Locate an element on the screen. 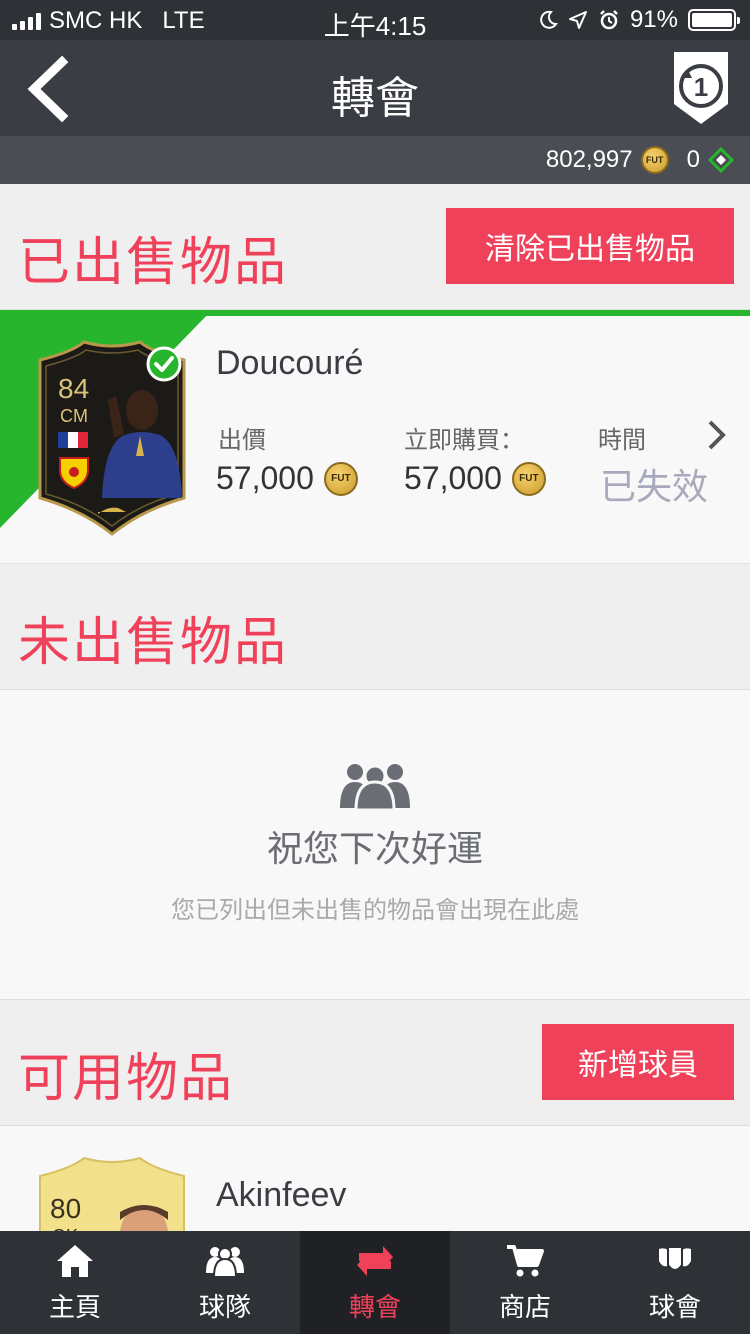  clear-sold-button: 清除已出售物品 is located at coordinates (590, 246).